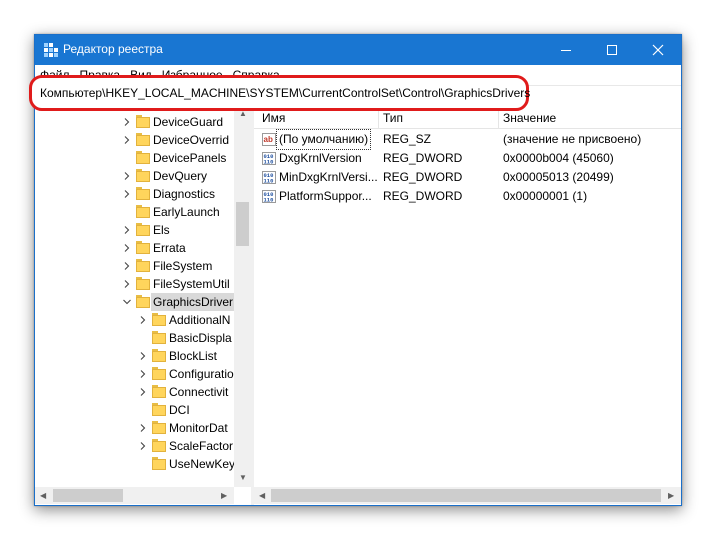 This screenshot has width=714, height=539. Describe the element at coordinates (358, 50) in the screenshot. I see `title-bar: Редактор реестра` at that location.